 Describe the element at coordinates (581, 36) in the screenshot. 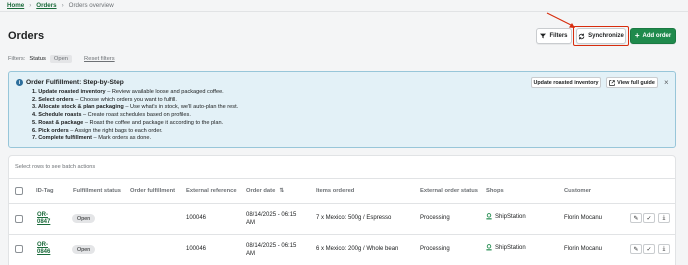

I see `sync-icon` at that location.